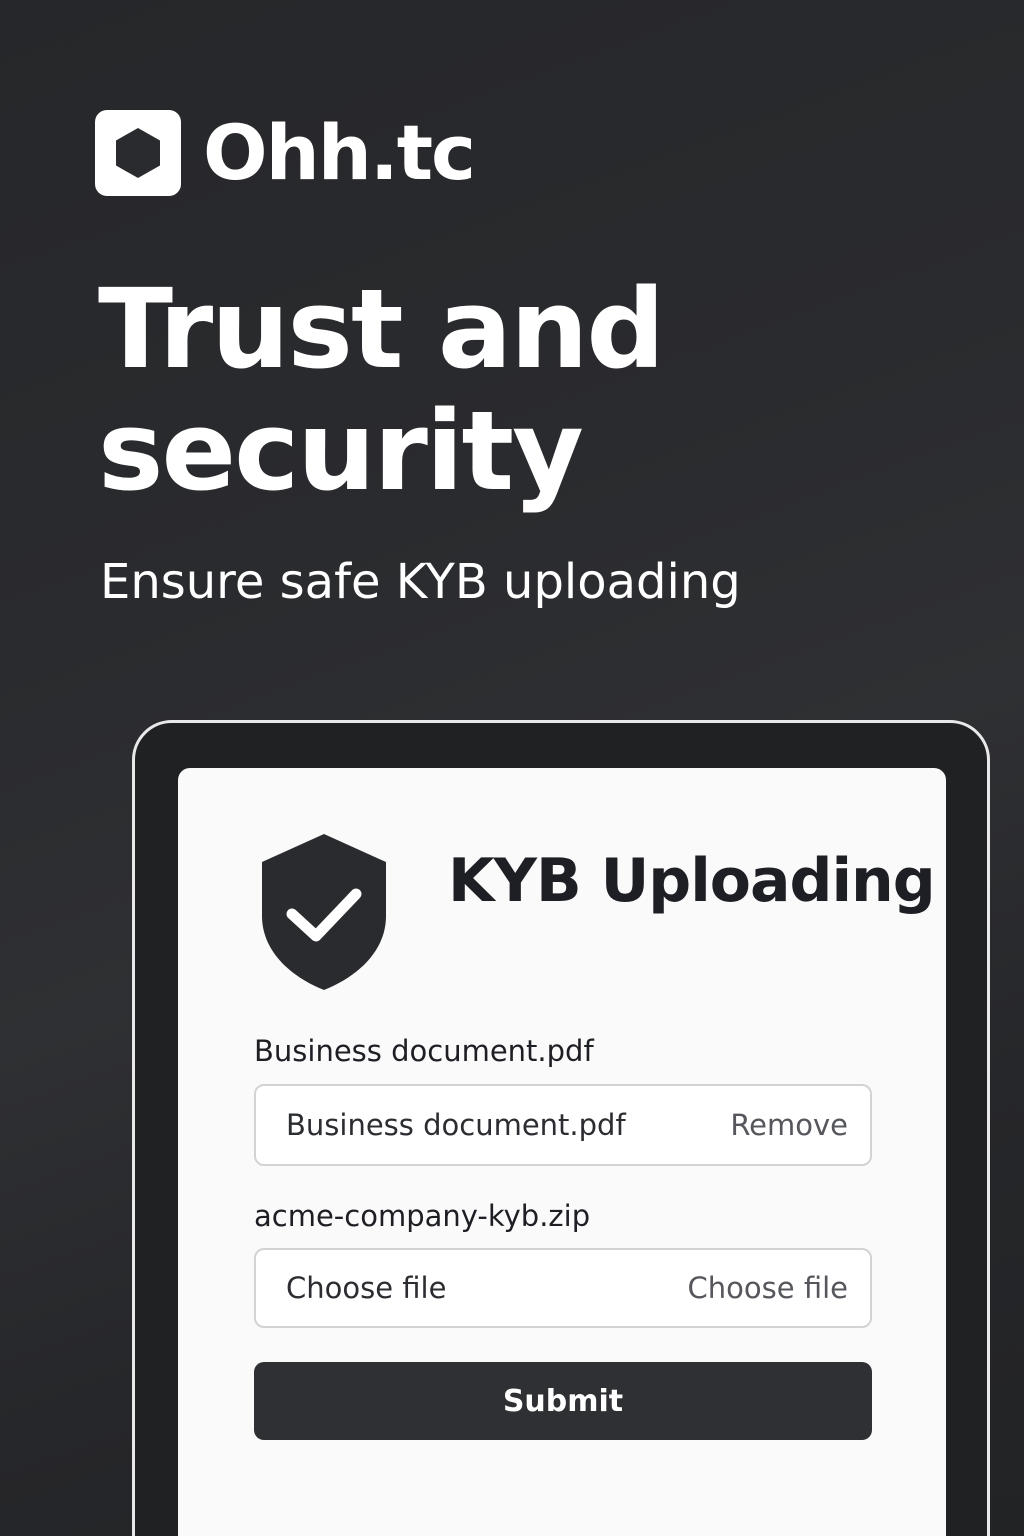 This screenshot has width=1024, height=1536. I want to click on hexagon-icon, so click(138, 153).